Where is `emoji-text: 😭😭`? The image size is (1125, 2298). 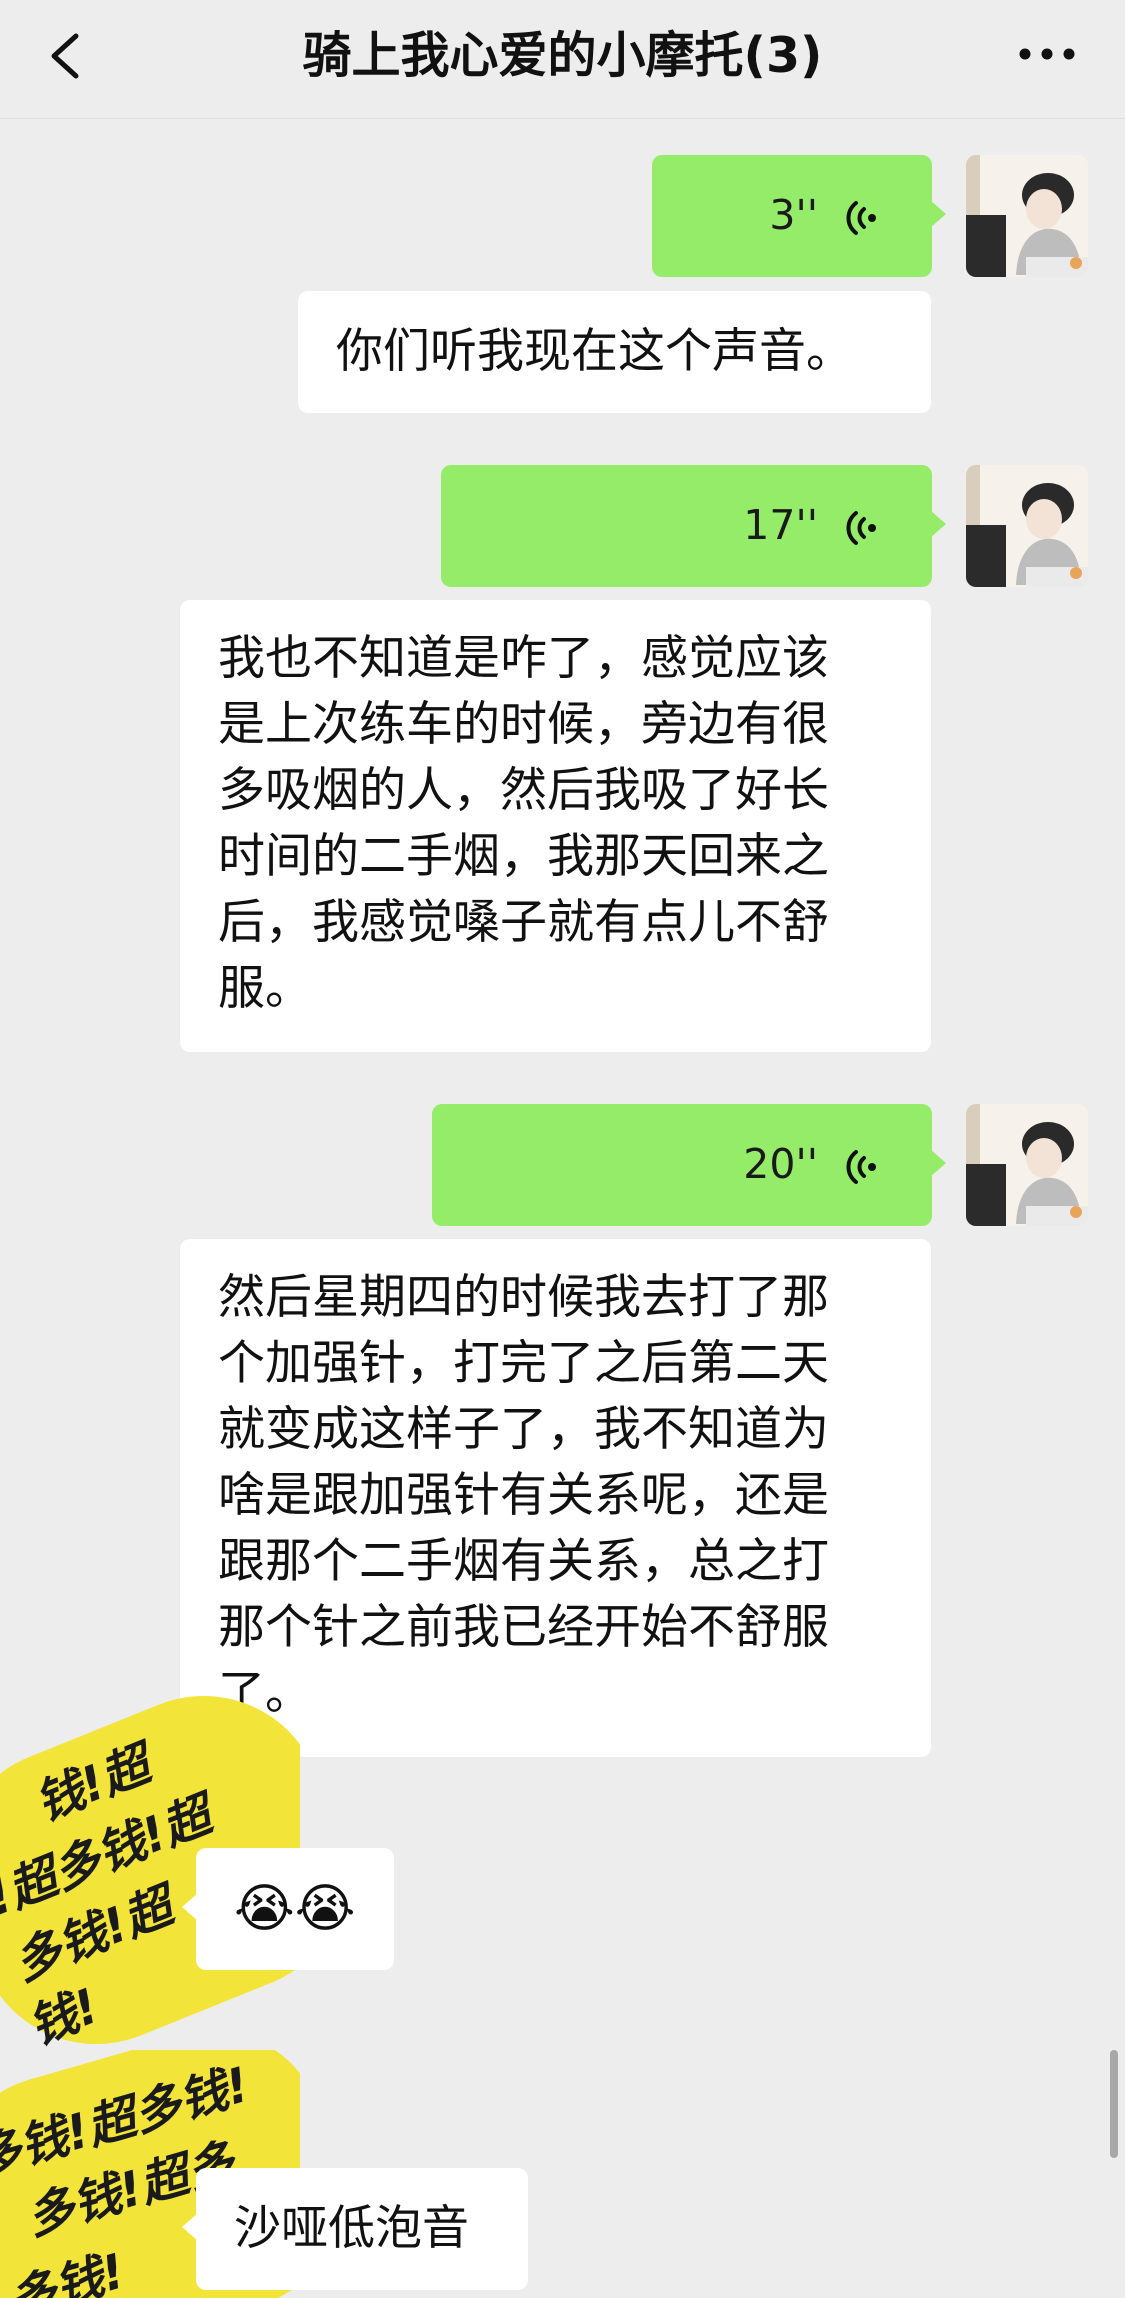
emoji-text: 😭😭 is located at coordinates (295, 1909).